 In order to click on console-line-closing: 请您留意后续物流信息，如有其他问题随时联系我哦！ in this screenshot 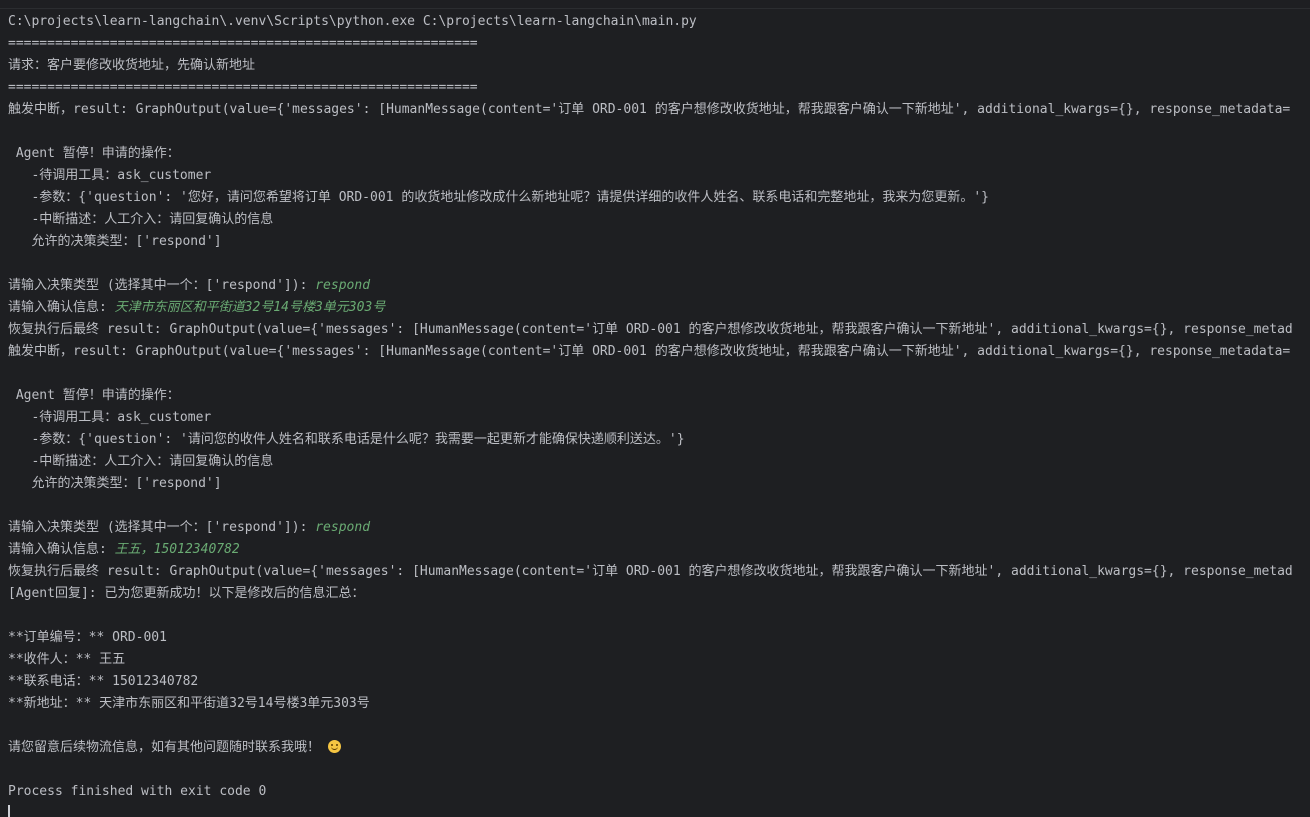, I will do `click(659, 748)`.